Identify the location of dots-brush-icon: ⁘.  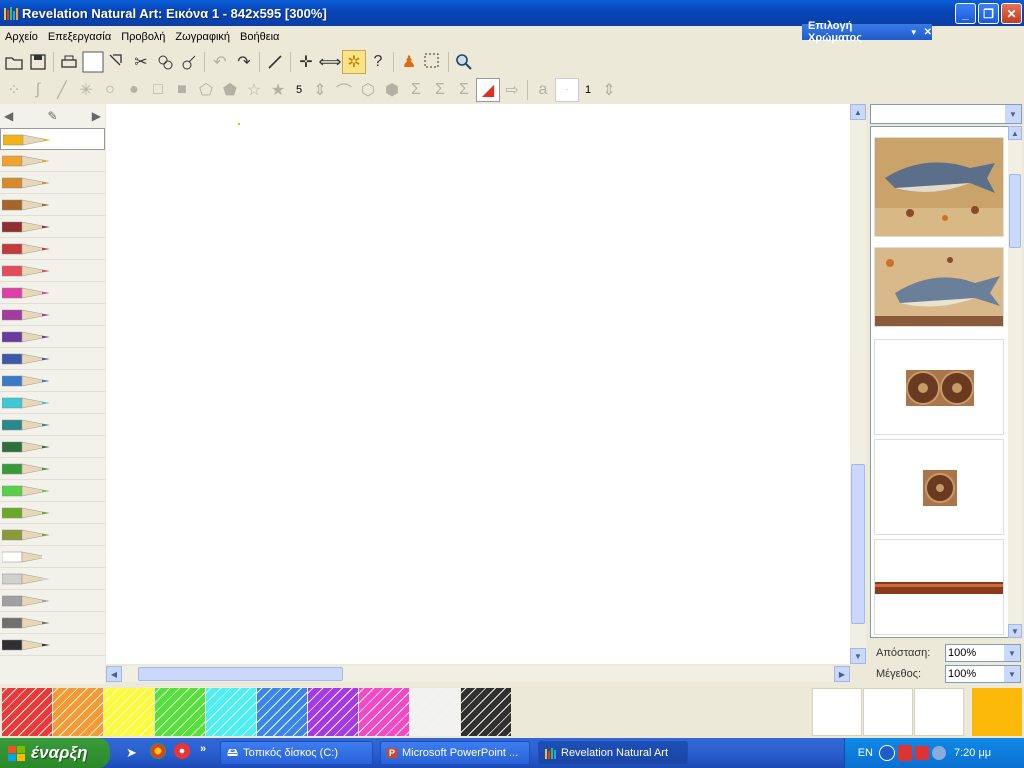
(14, 90).